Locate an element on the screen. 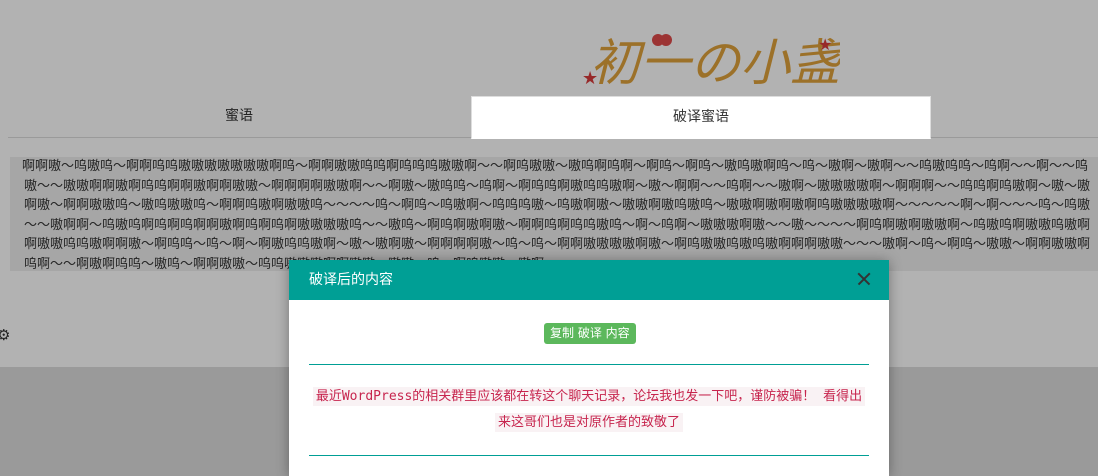 The height and width of the screenshot is (476, 1098). divider-top is located at coordinates (589, 364).